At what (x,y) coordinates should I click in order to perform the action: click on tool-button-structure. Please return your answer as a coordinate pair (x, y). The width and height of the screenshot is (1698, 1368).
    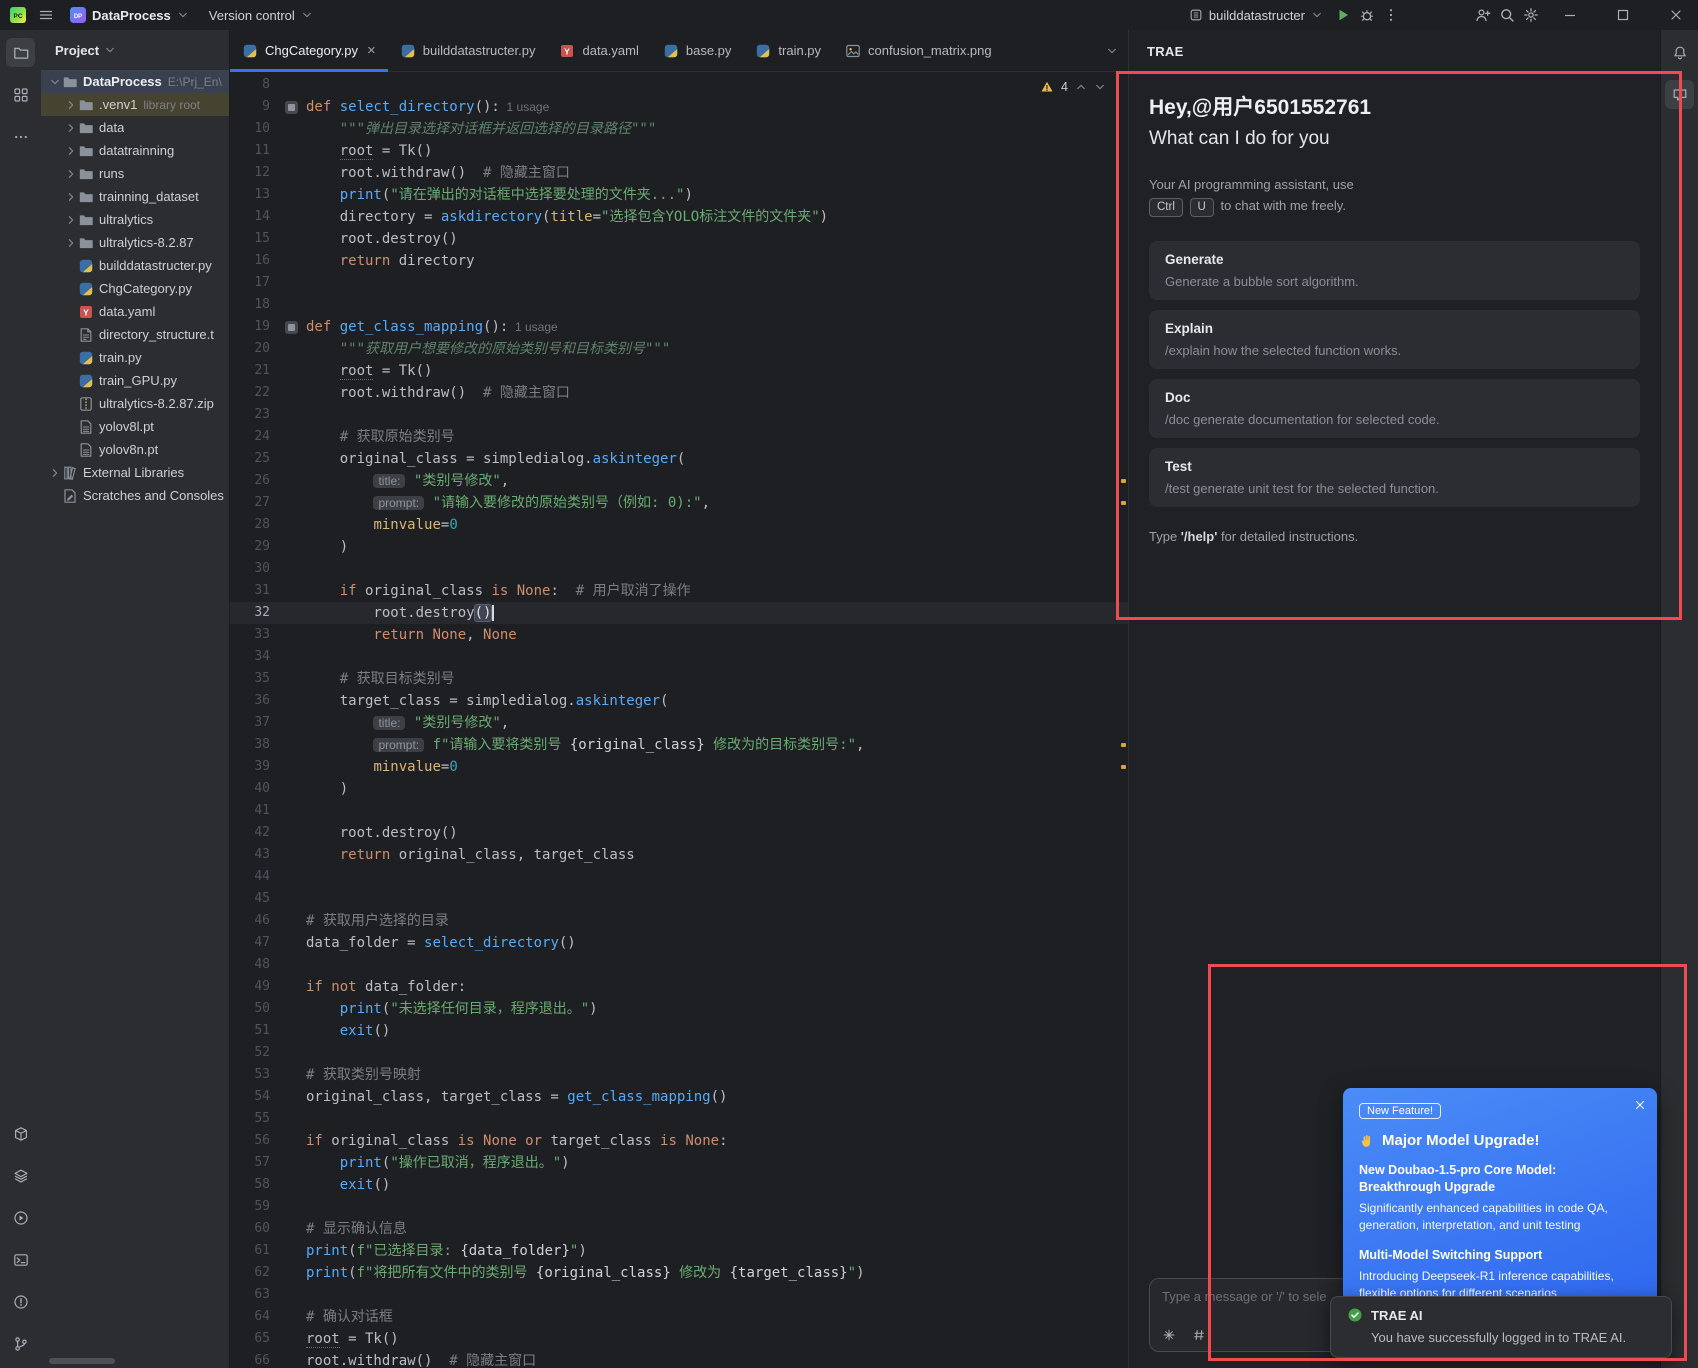
    Looking at the image, I should click on (20, 94).